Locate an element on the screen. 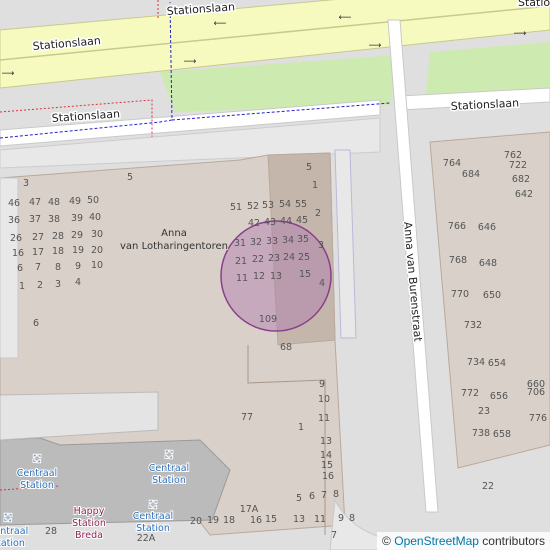 This screenshot has width=550, height=550. house-number: 8 is located at coordinates (336, 494).